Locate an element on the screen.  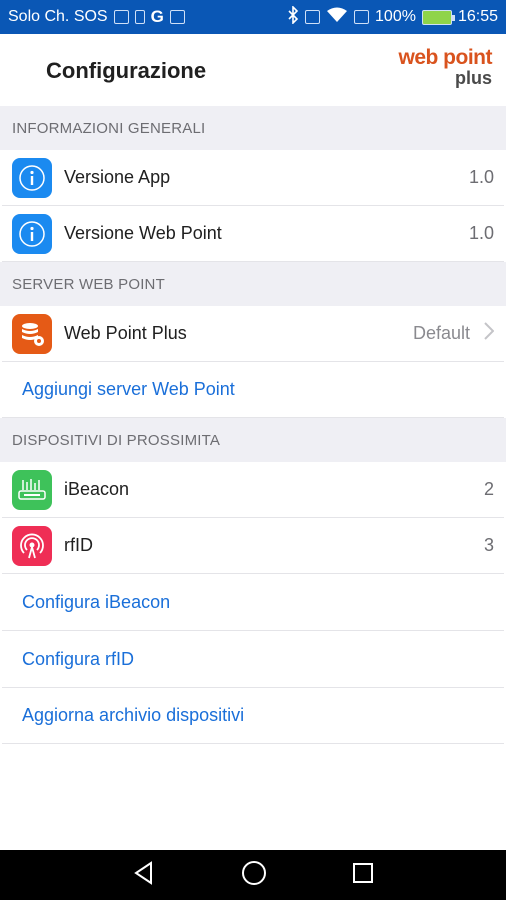
row-ibeacon: iBeacon 2 is located at coordinates (253, 490).